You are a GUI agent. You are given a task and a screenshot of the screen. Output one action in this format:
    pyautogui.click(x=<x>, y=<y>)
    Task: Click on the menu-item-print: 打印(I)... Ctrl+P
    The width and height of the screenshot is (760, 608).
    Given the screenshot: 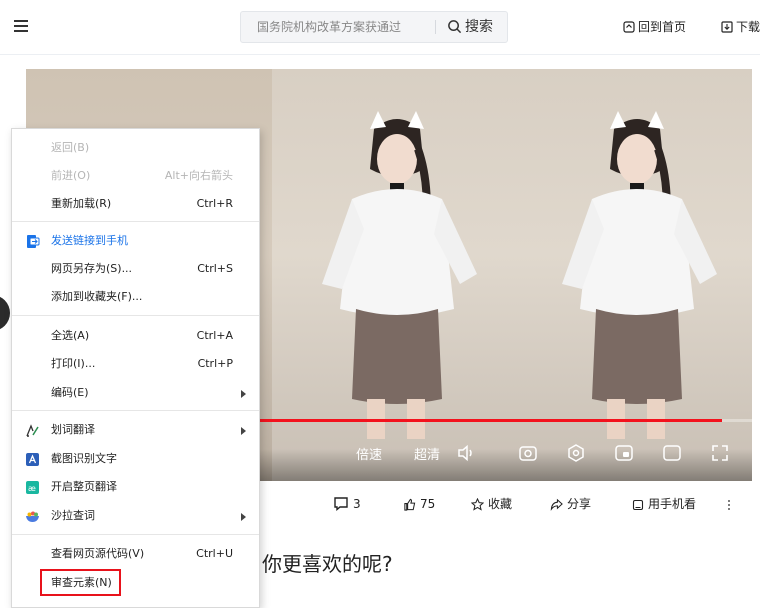 What is the action you would take?
    pyautogui.click(x=135, y=364)
    